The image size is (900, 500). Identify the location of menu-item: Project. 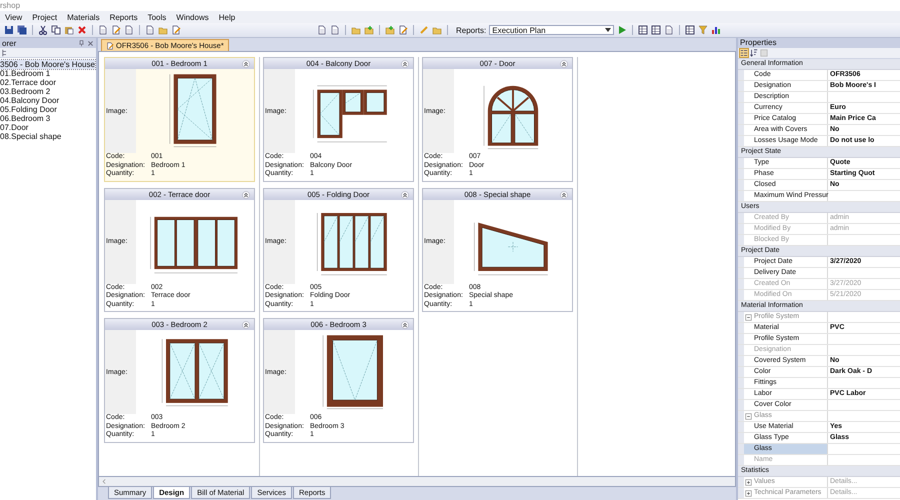
(45, 17).